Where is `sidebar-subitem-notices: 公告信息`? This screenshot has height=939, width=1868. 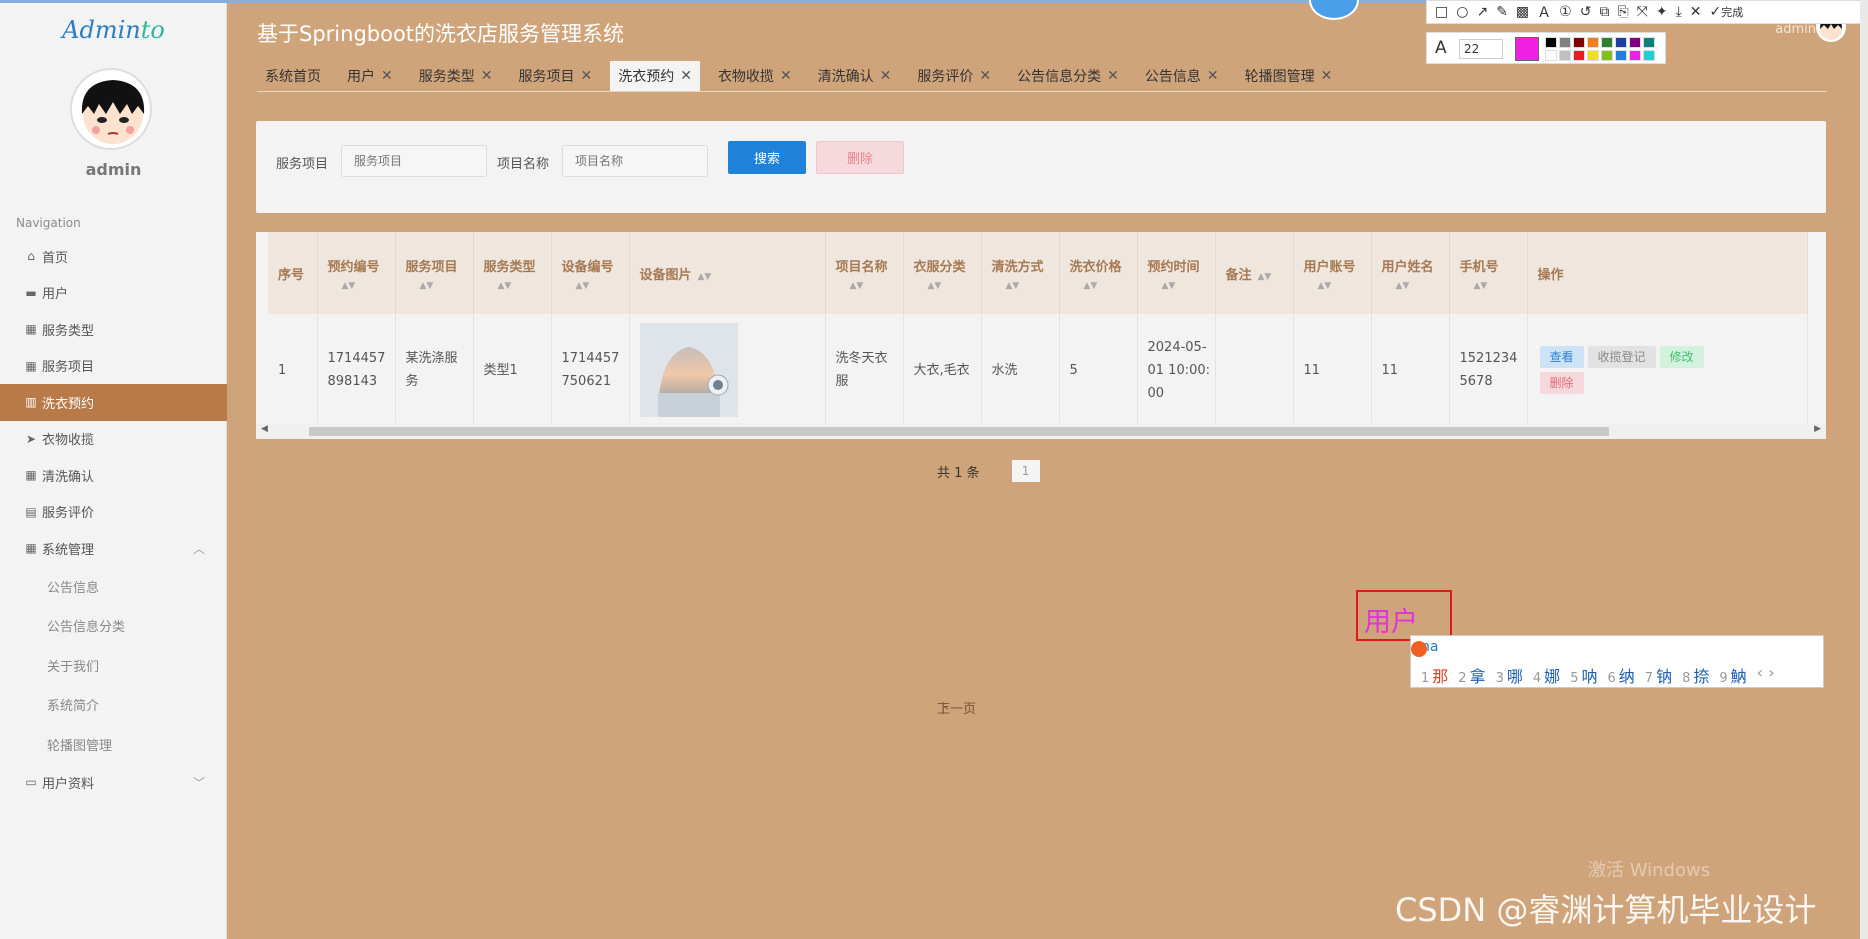
sidebar-subitem-notices: 公告信息 is located at coordinates (113, 587).